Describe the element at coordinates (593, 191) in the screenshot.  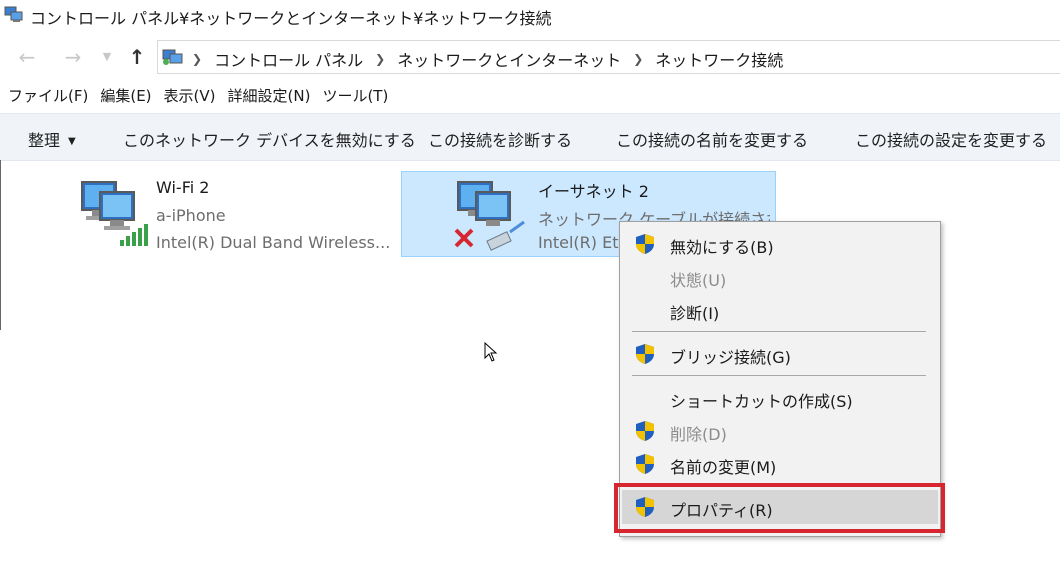
I see `connection-name: イーサネット 2` at that location.